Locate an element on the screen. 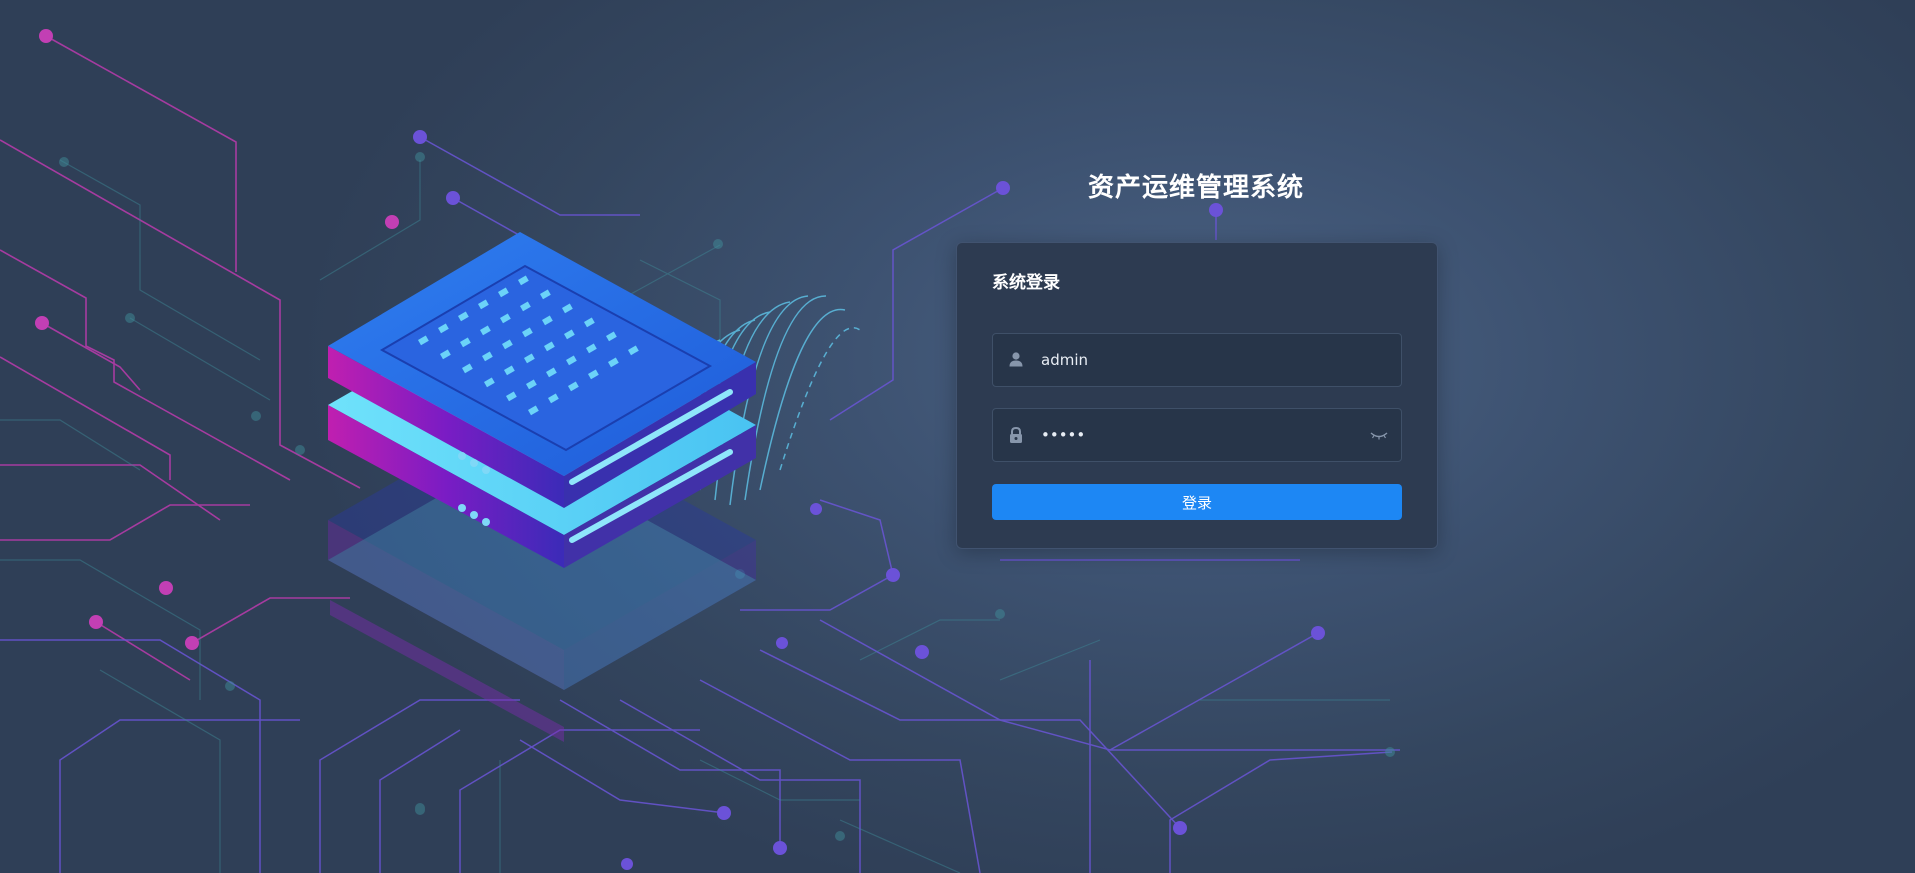 The width and height of the screenshot is (1915, 873). username-field is located at coordinates (1197, 360).